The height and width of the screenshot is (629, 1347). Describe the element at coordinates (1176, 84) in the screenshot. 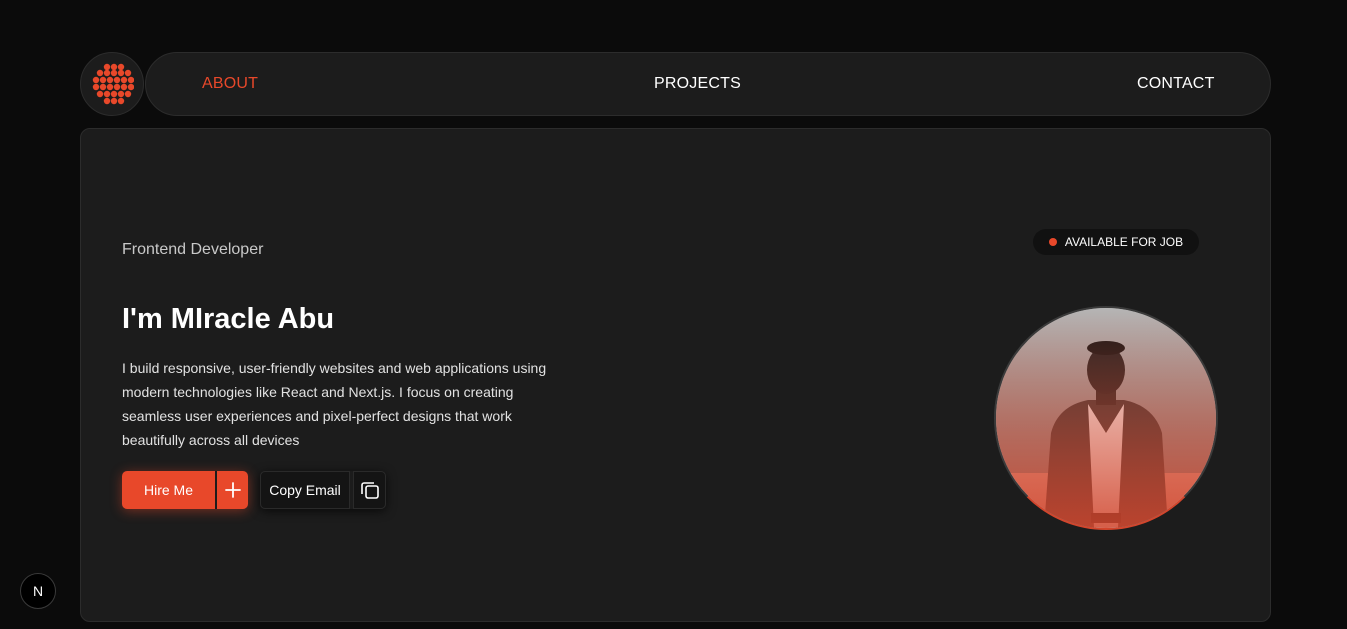

I see `nav-contact-link: CONTACT` at that location.